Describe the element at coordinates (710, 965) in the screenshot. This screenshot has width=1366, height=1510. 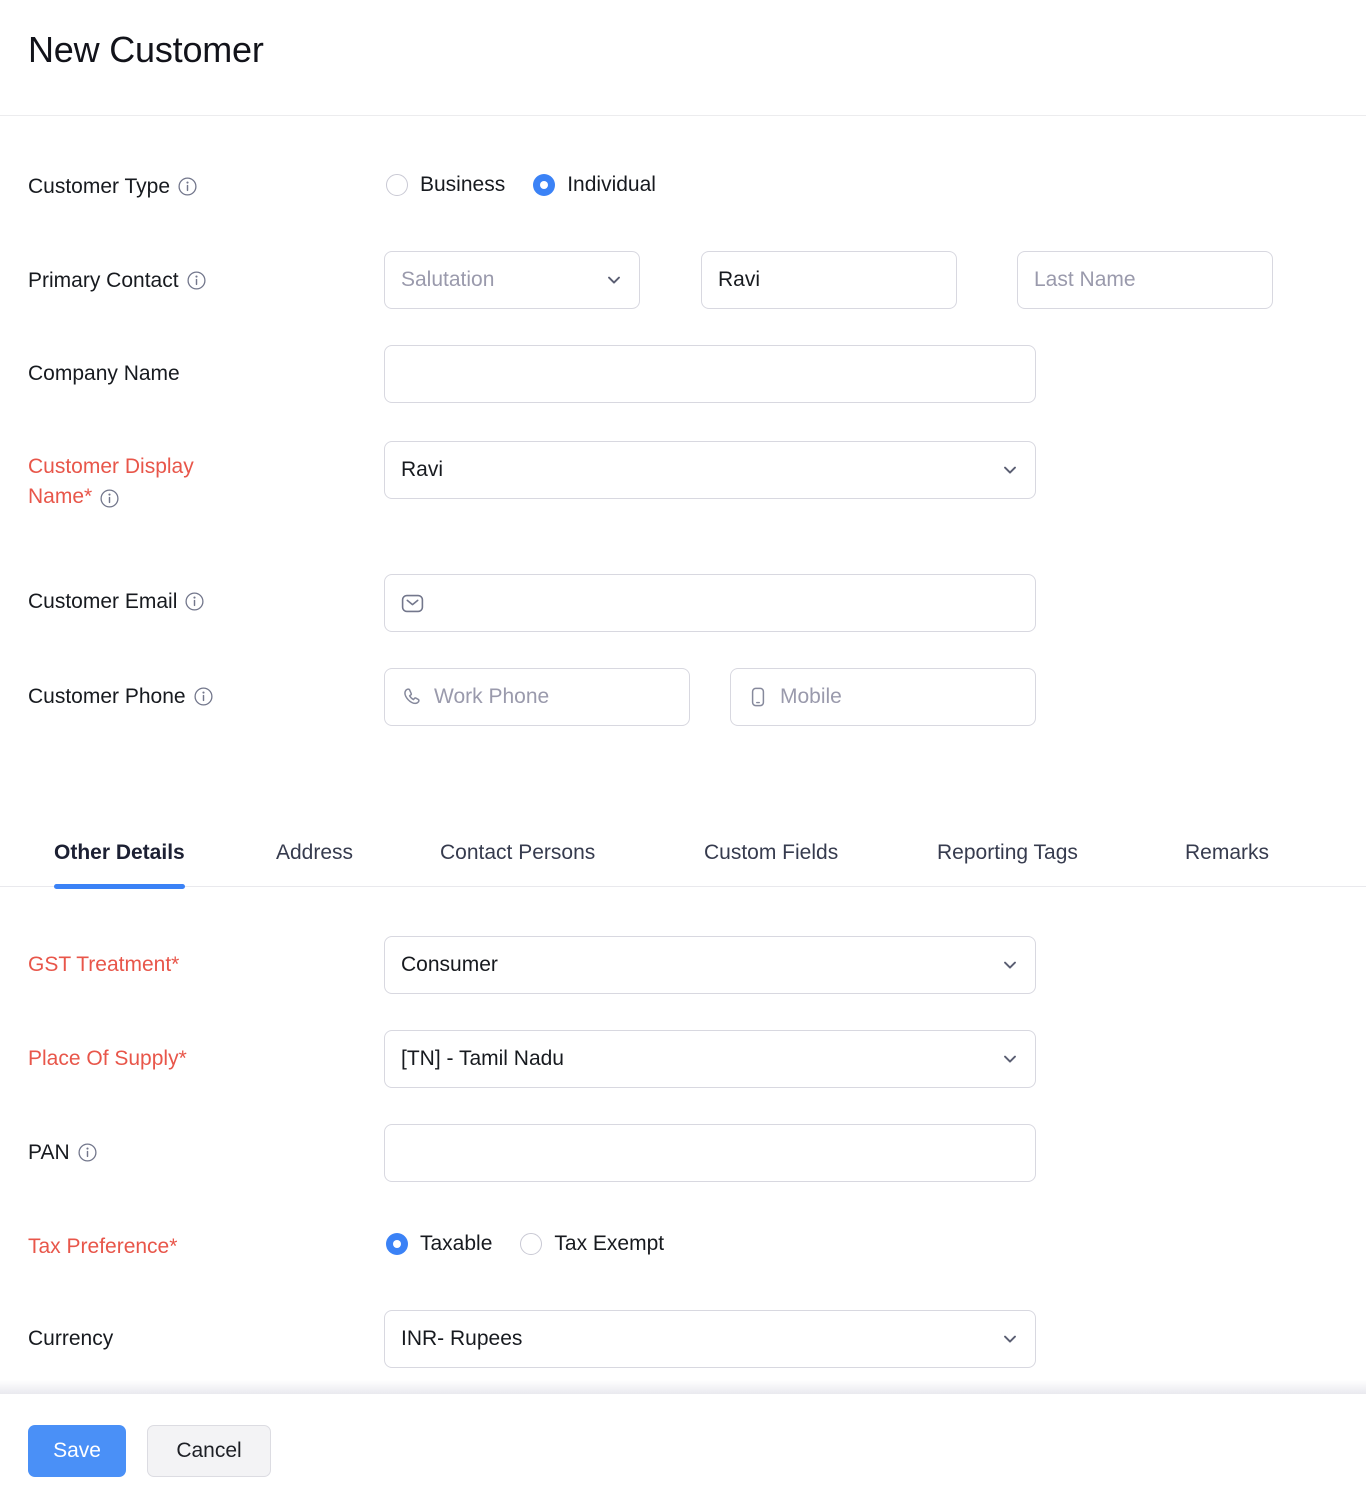
I see `gst-treatment-select: Consumer` at that location.